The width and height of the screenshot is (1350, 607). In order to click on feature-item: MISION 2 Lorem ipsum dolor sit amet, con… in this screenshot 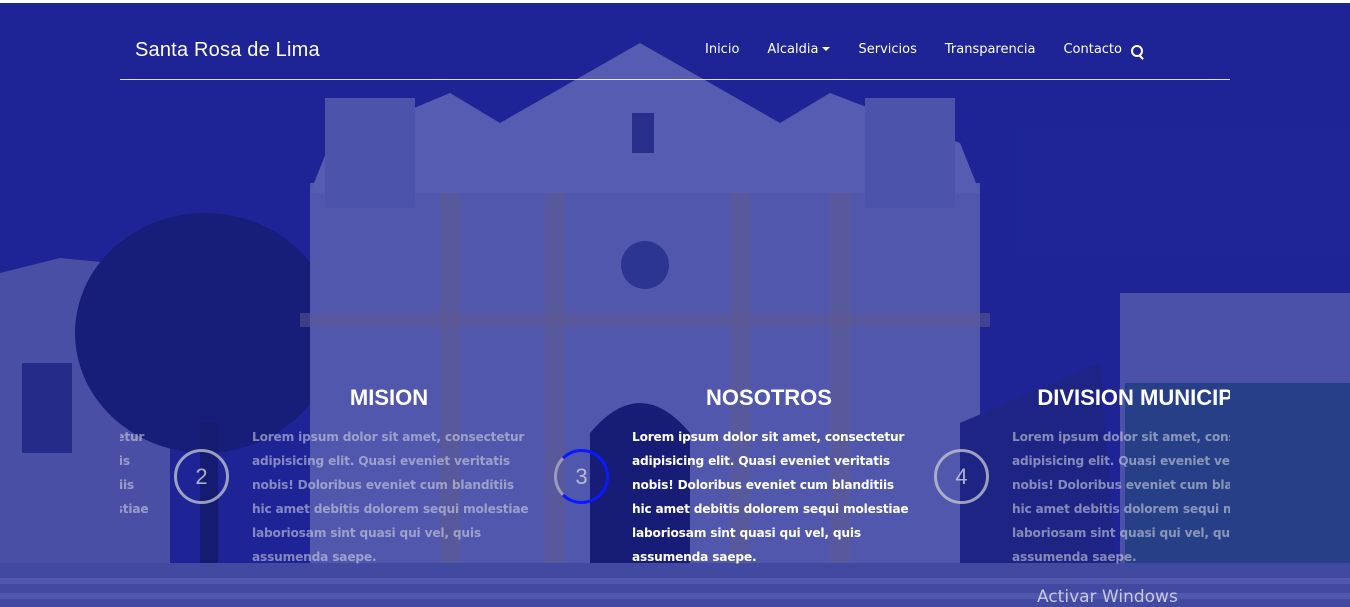, I will do `click(324, 473)`.